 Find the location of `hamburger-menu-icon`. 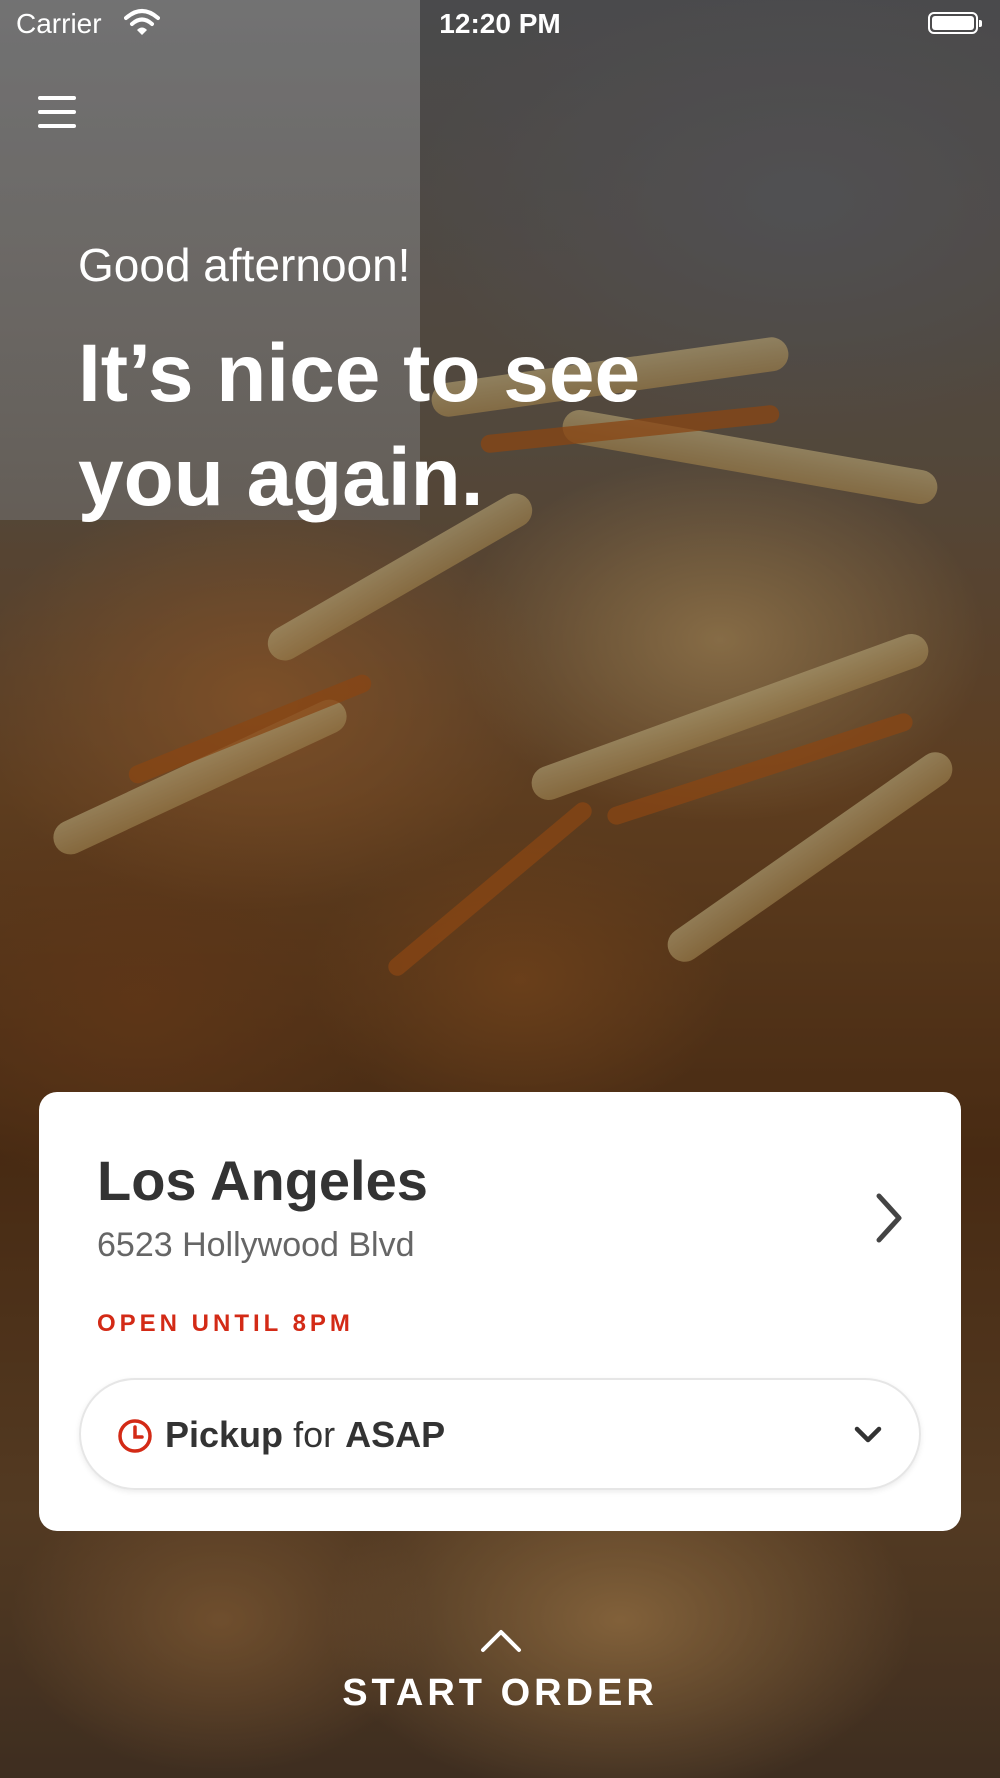

hamburger-menu-icon is located at coordinates (58, 114).